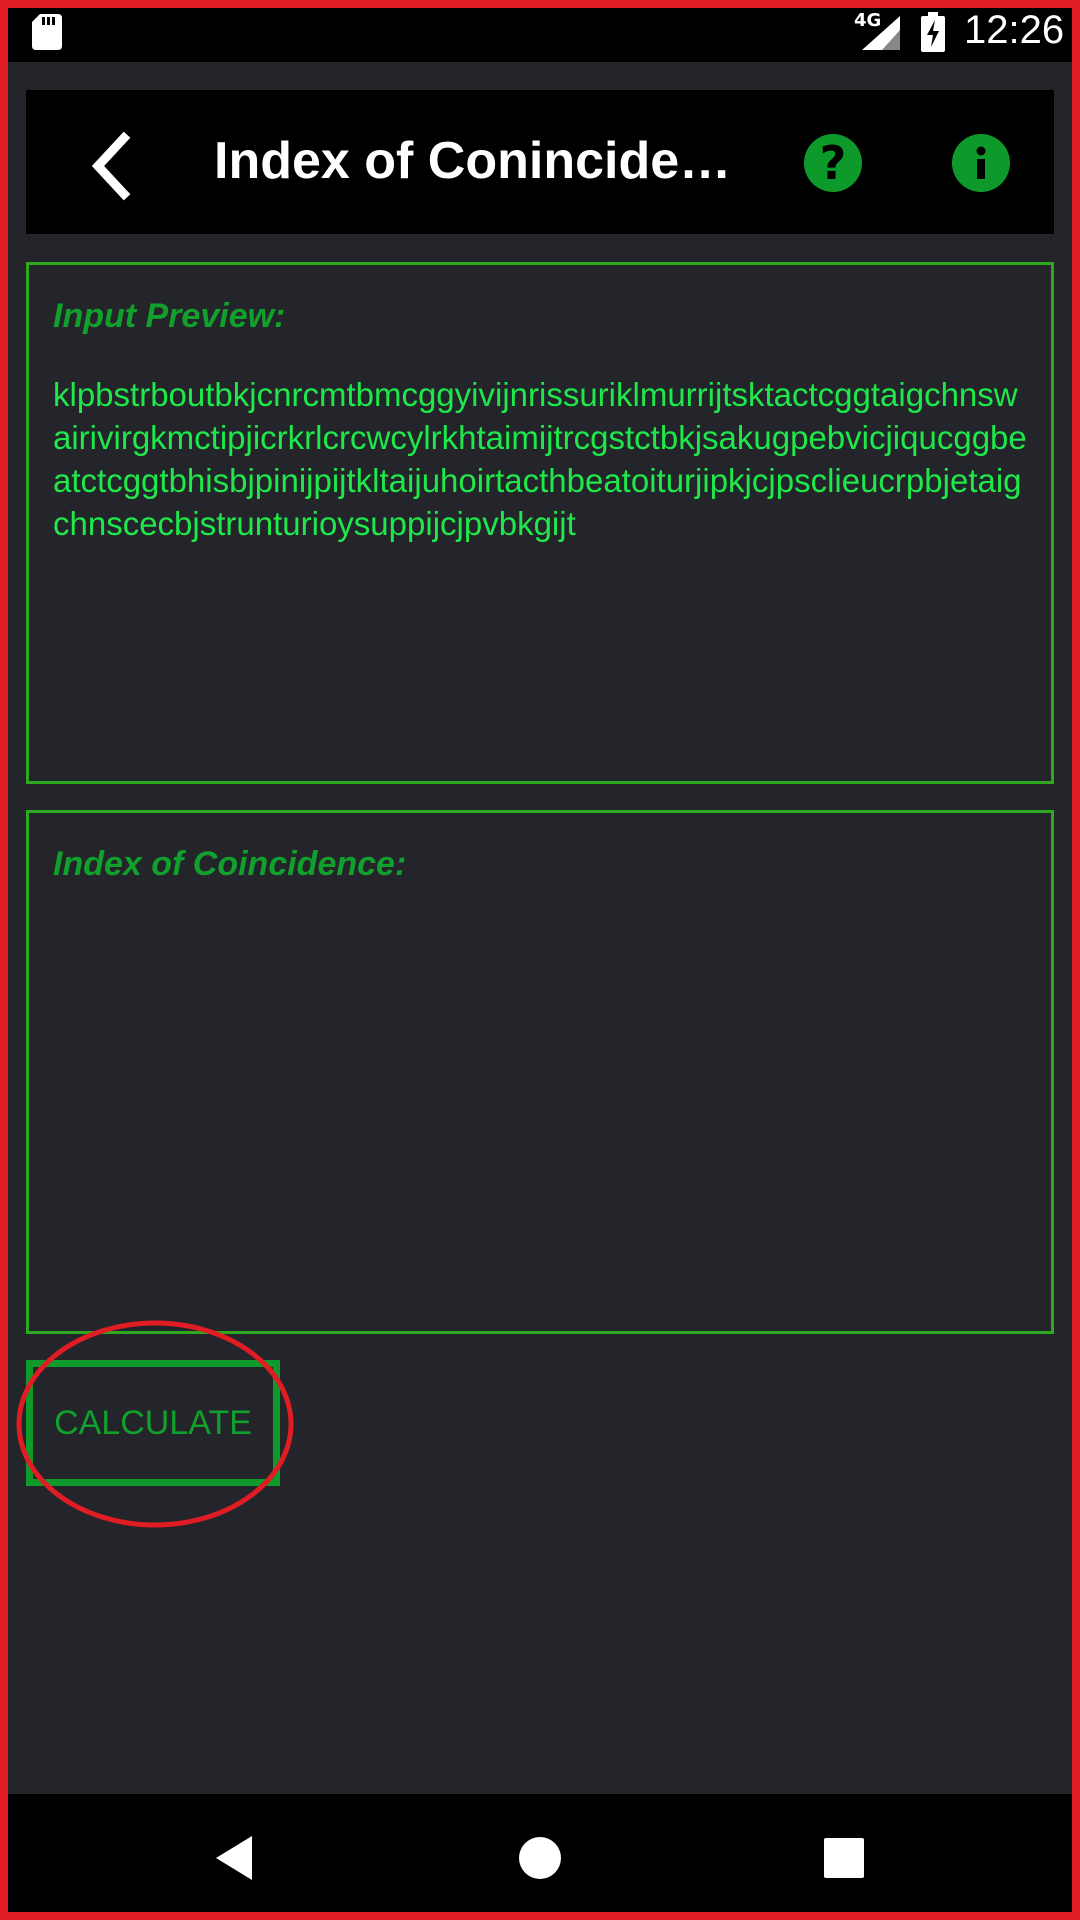 Image resolution: width=1080 pixels, height=1920 pixels. What do you see at coordinates (540, 31) in the screenshot?
I see `status-bar: 4G 12:26` at bounding box center [540, 31].